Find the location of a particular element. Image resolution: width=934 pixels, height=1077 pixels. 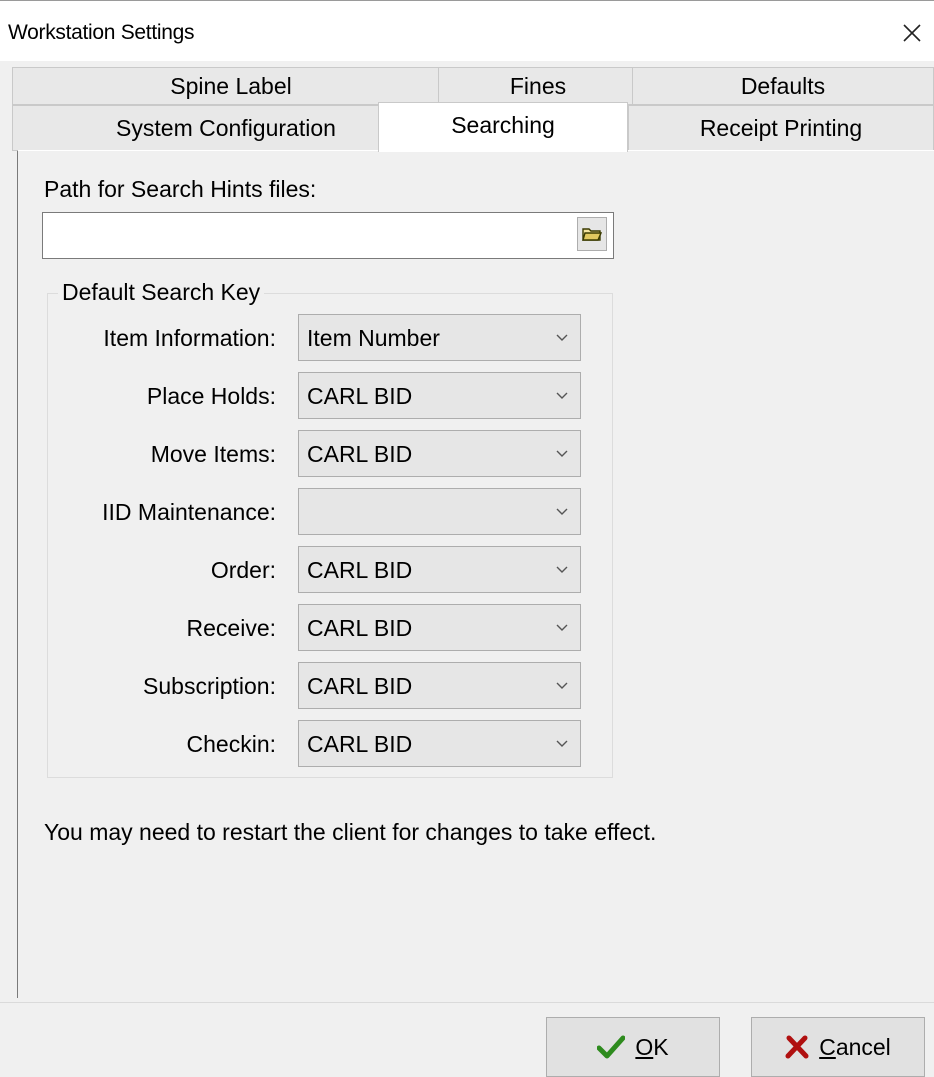

close-button is located at coordinates (912, 33).